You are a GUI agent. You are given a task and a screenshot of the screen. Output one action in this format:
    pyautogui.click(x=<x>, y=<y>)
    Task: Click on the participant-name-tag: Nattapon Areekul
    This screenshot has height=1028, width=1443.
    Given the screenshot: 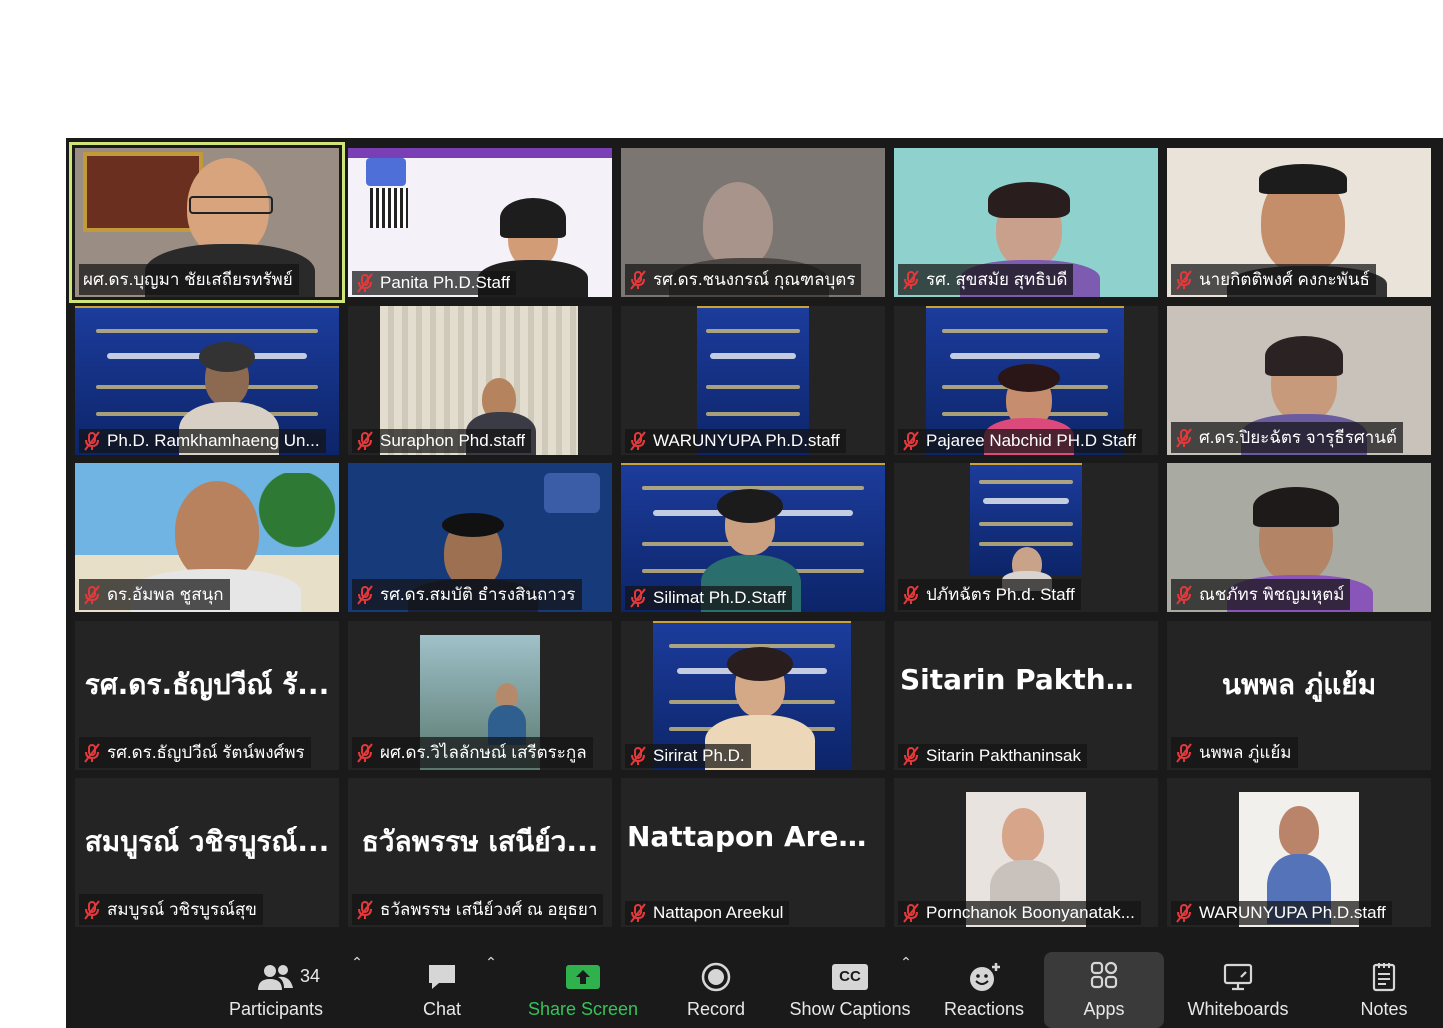 What is the action you would take?
    pyautogui.click(x=707, y=913)
    